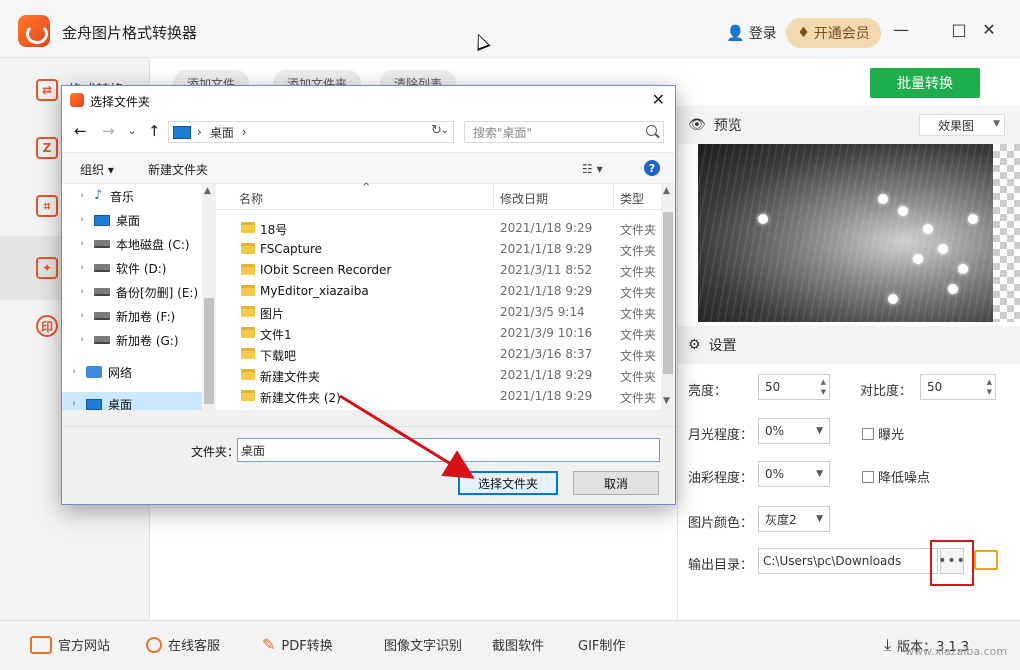  Describe the element at coordinates (546, 333) in the screenshot. I see `file-date: 2021/3/9 10:16` at that location.